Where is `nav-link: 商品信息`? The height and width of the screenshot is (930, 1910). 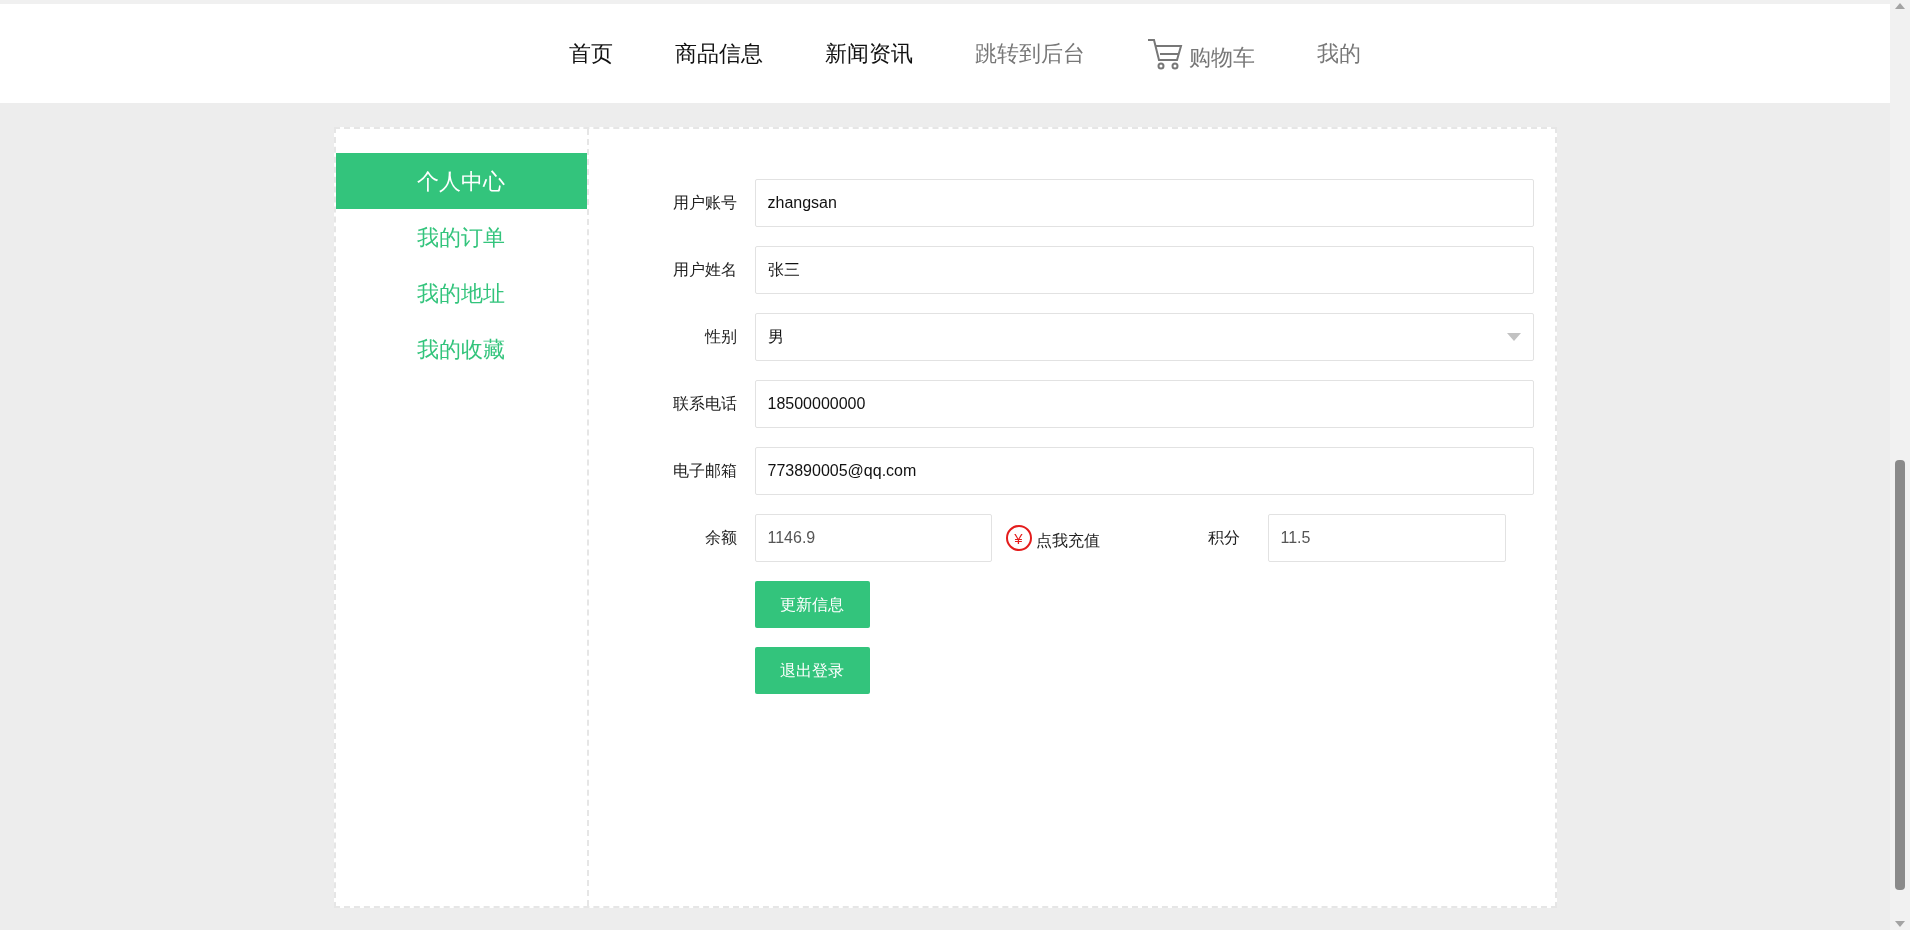 nav-link: 商品信息 is located at coordinates (719, 53).